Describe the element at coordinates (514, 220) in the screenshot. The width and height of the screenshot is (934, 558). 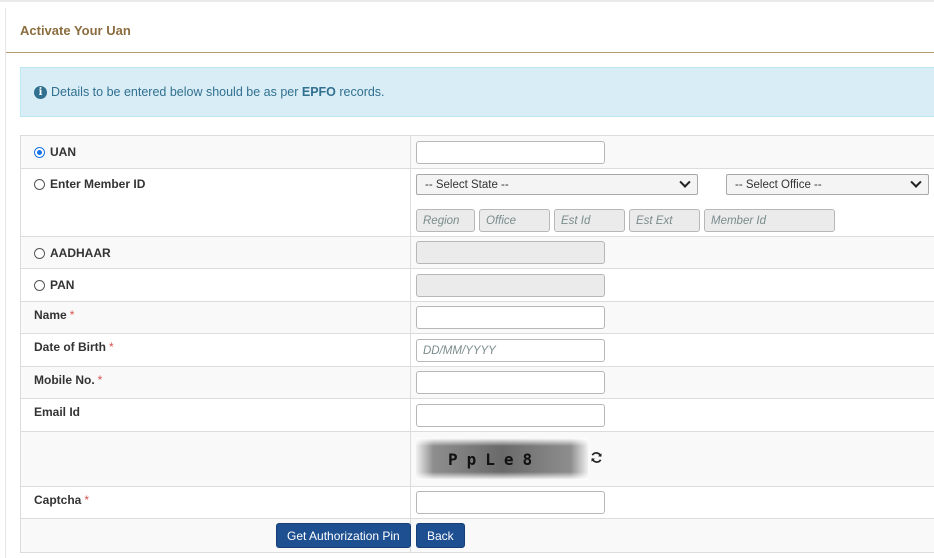
I see `office-input` at that location.